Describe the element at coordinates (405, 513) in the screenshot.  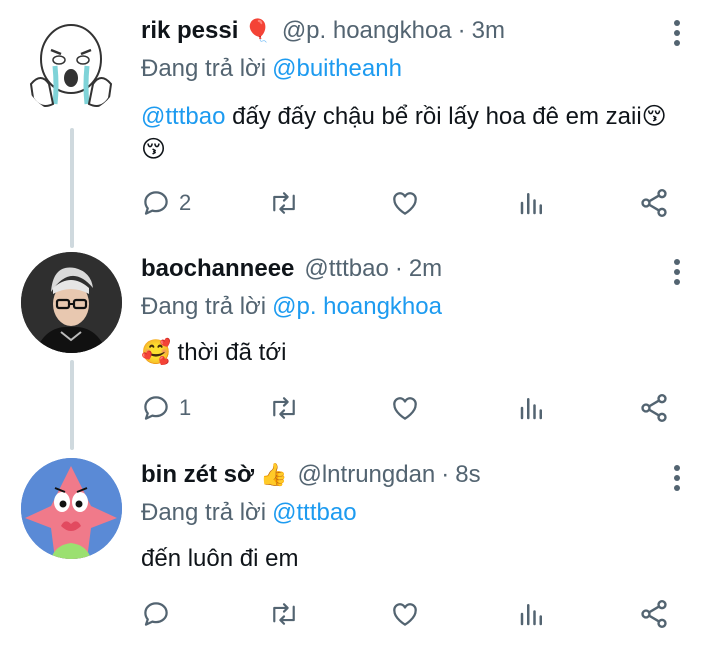
I see `replying-to: Đang trả lời @tttbao` at that location.